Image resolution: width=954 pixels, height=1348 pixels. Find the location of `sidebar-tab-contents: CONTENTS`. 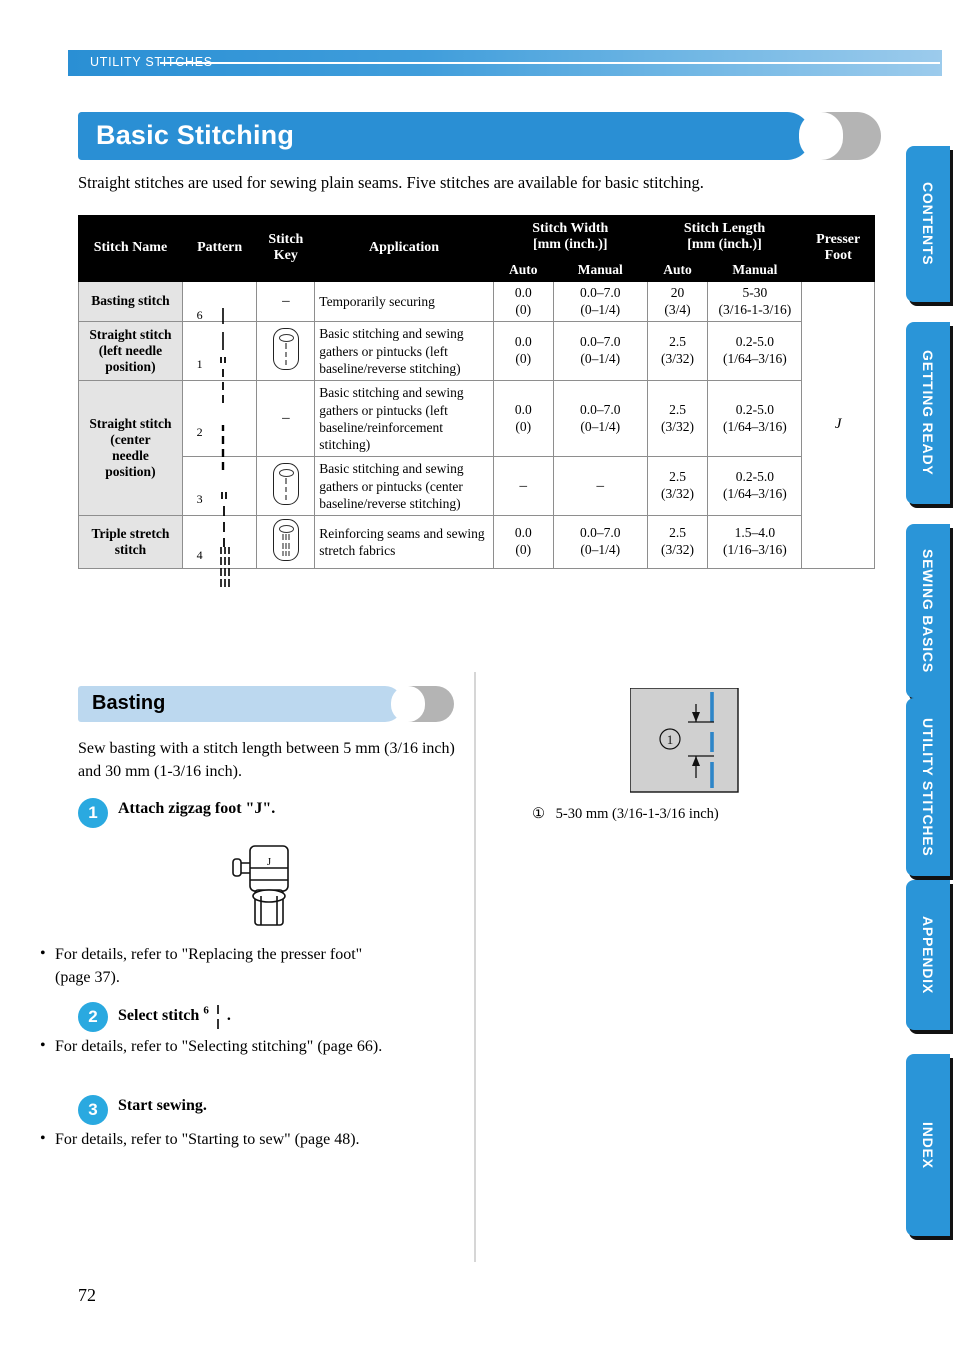

sidebar-tab-contents: CONTENTS is located at coordinates (928, 224).